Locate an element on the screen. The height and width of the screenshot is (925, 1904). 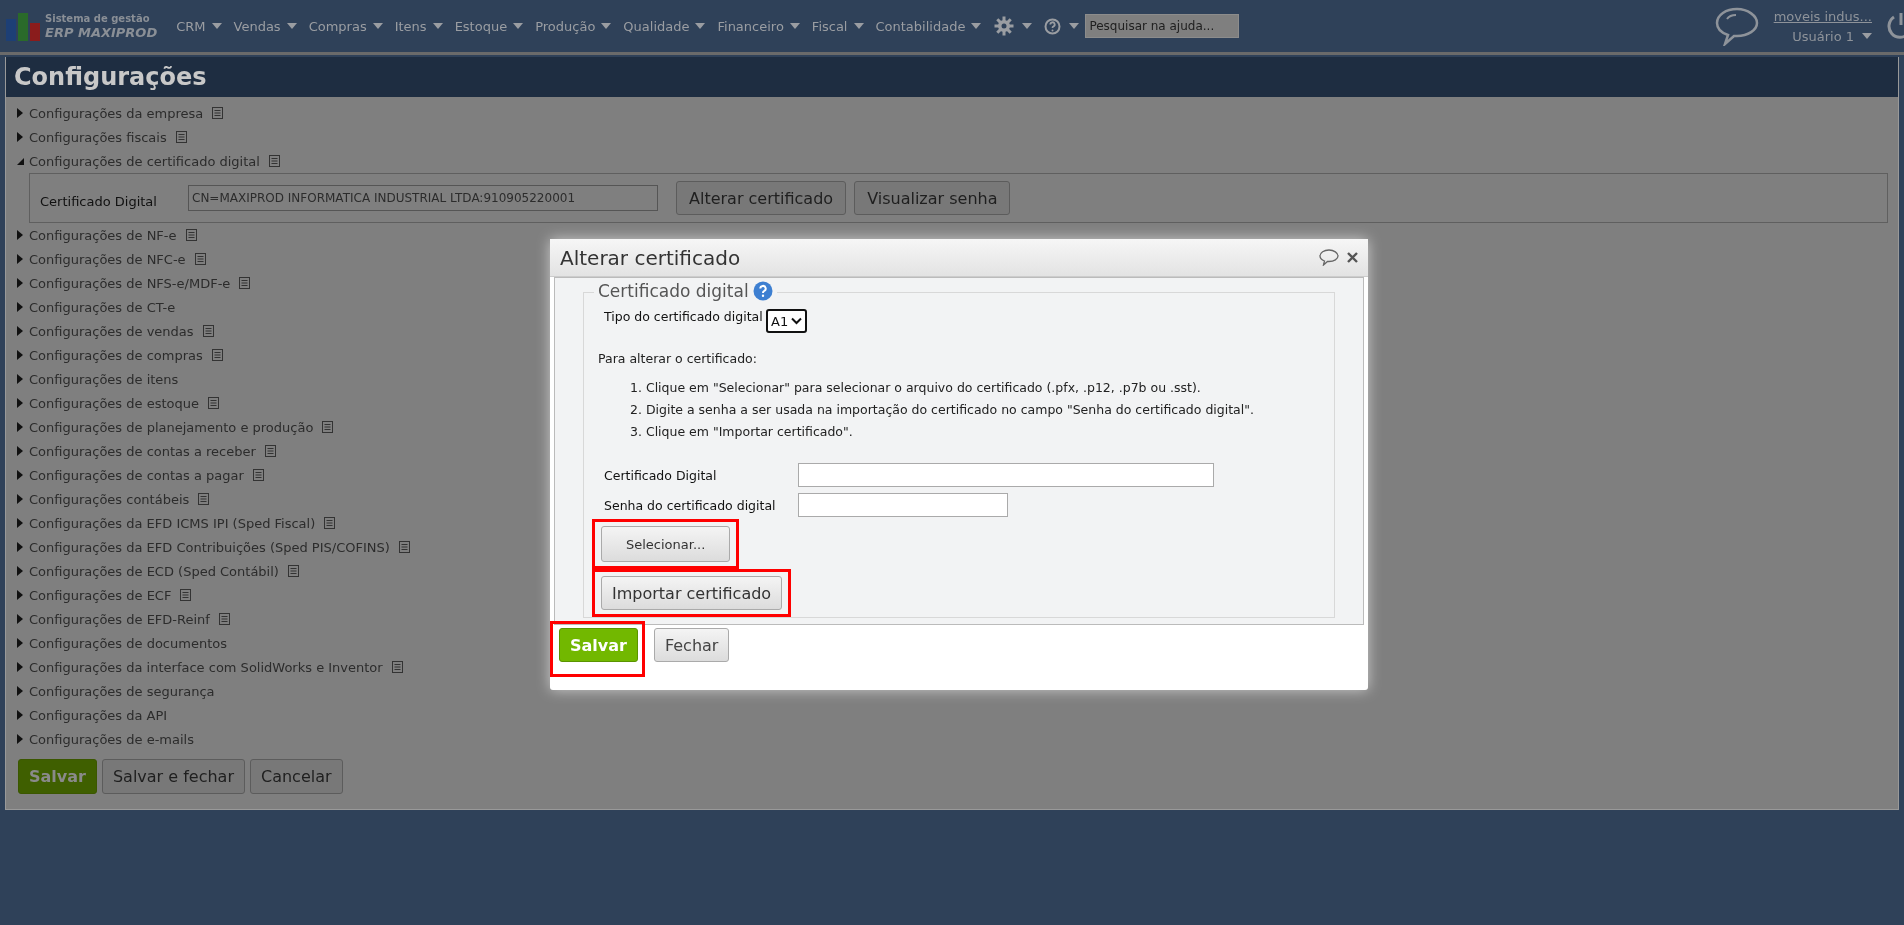
section-title: Configurações de segurança is located at coordinates (122, 691).